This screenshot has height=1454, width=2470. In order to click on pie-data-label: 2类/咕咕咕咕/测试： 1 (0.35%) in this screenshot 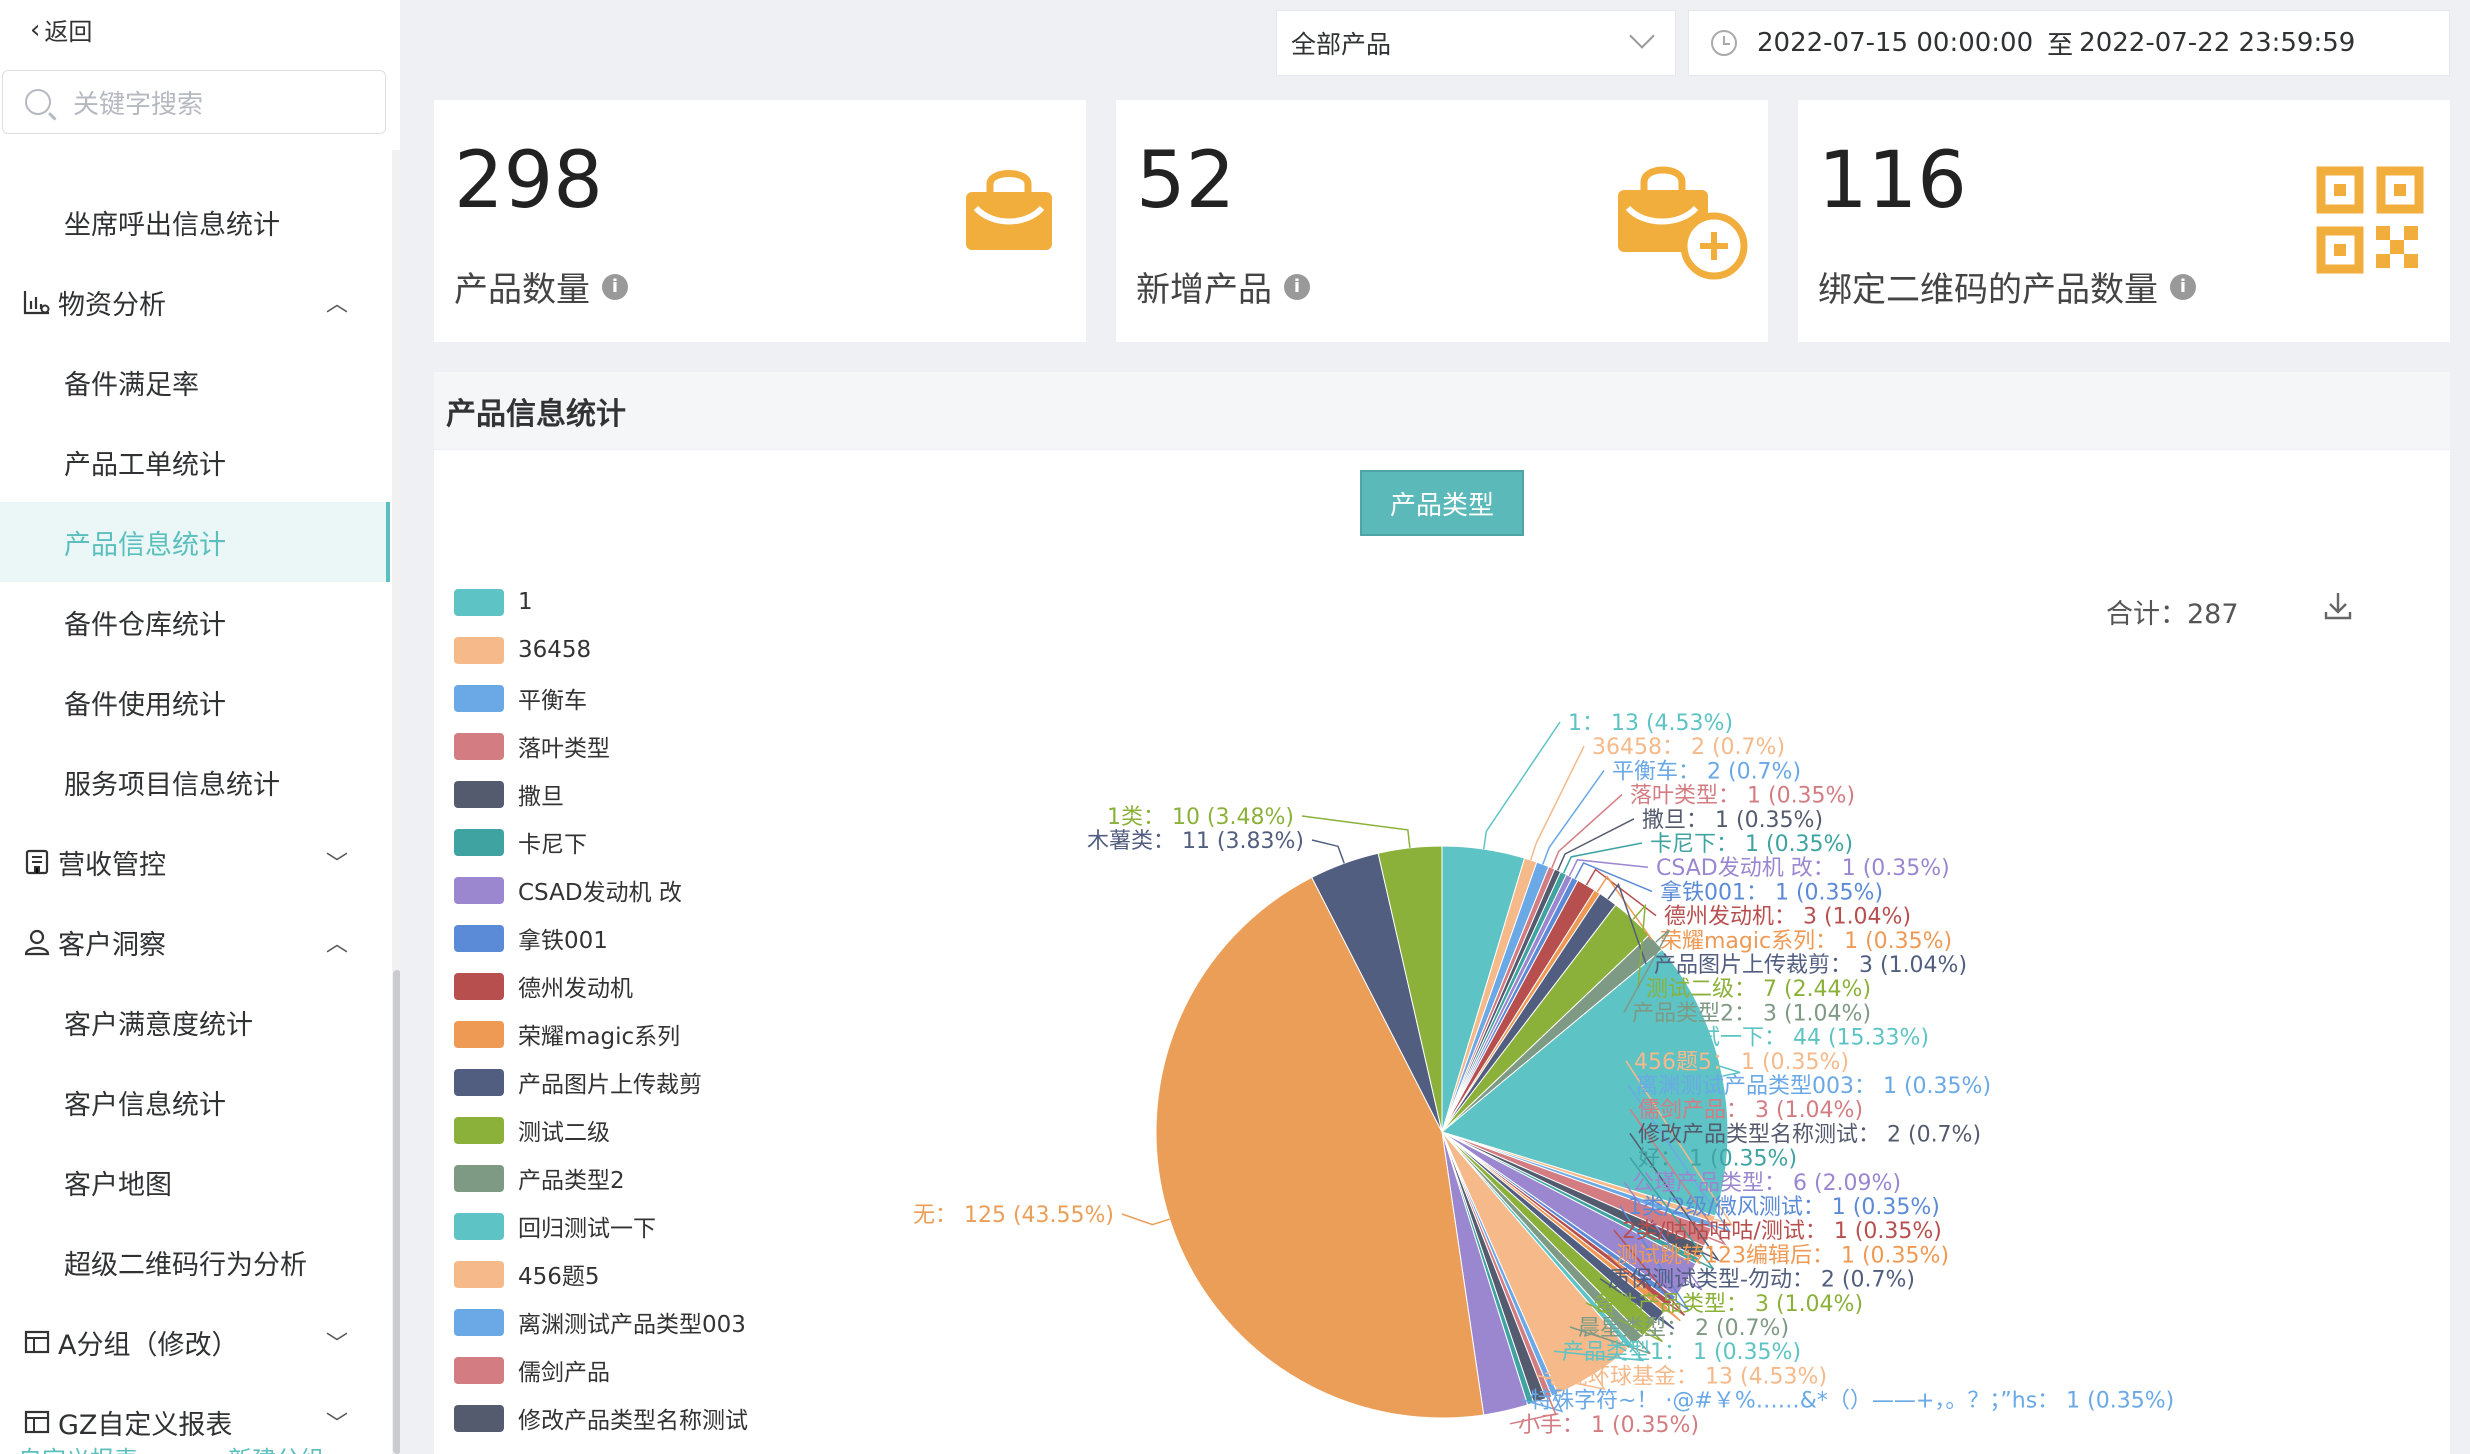, I will do `click(1782, 1231)`.